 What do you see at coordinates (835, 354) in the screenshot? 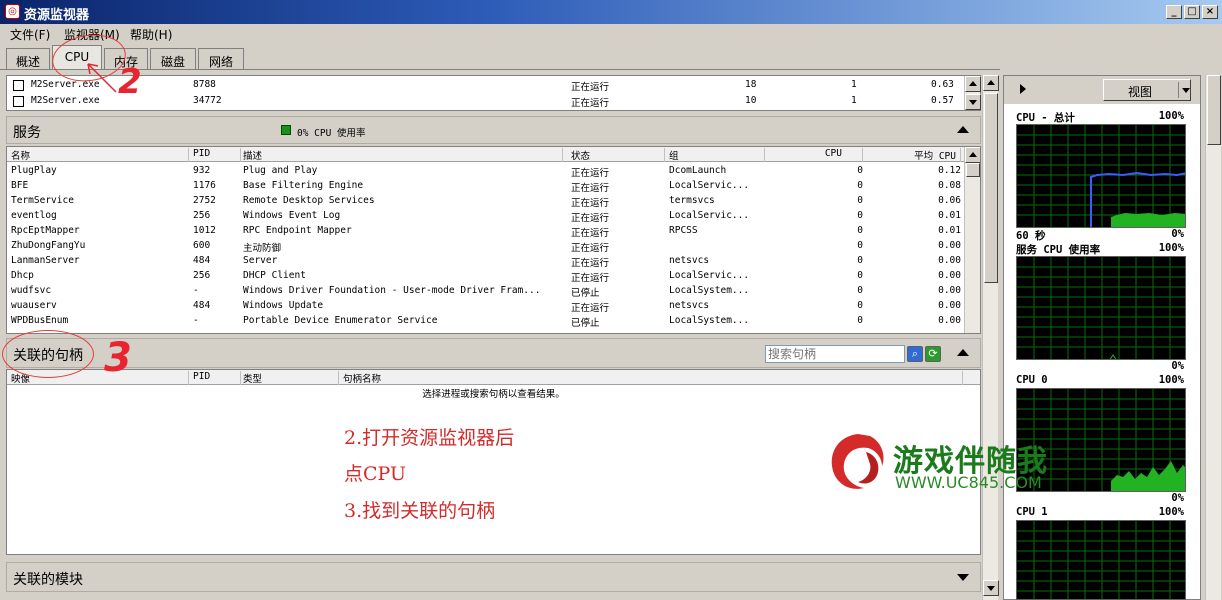
I see `search-handles-input` at bounding box center [835, 354].